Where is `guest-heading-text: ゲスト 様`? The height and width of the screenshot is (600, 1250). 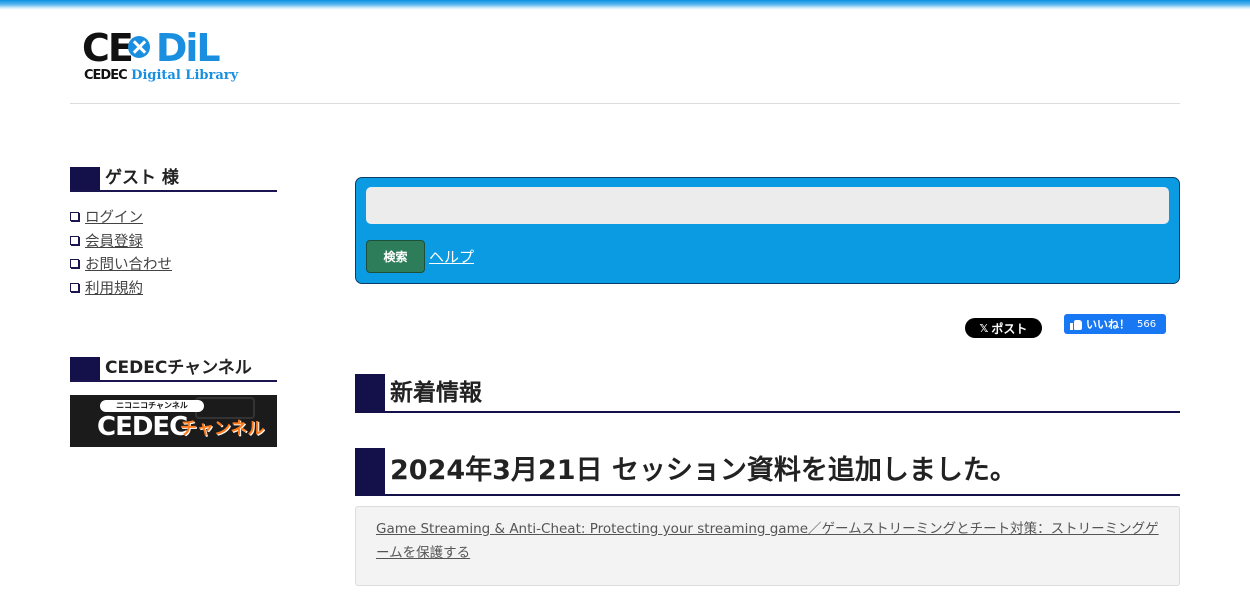 guest-heading-text: ゲスト 様 is located at coordinates (142, 178).